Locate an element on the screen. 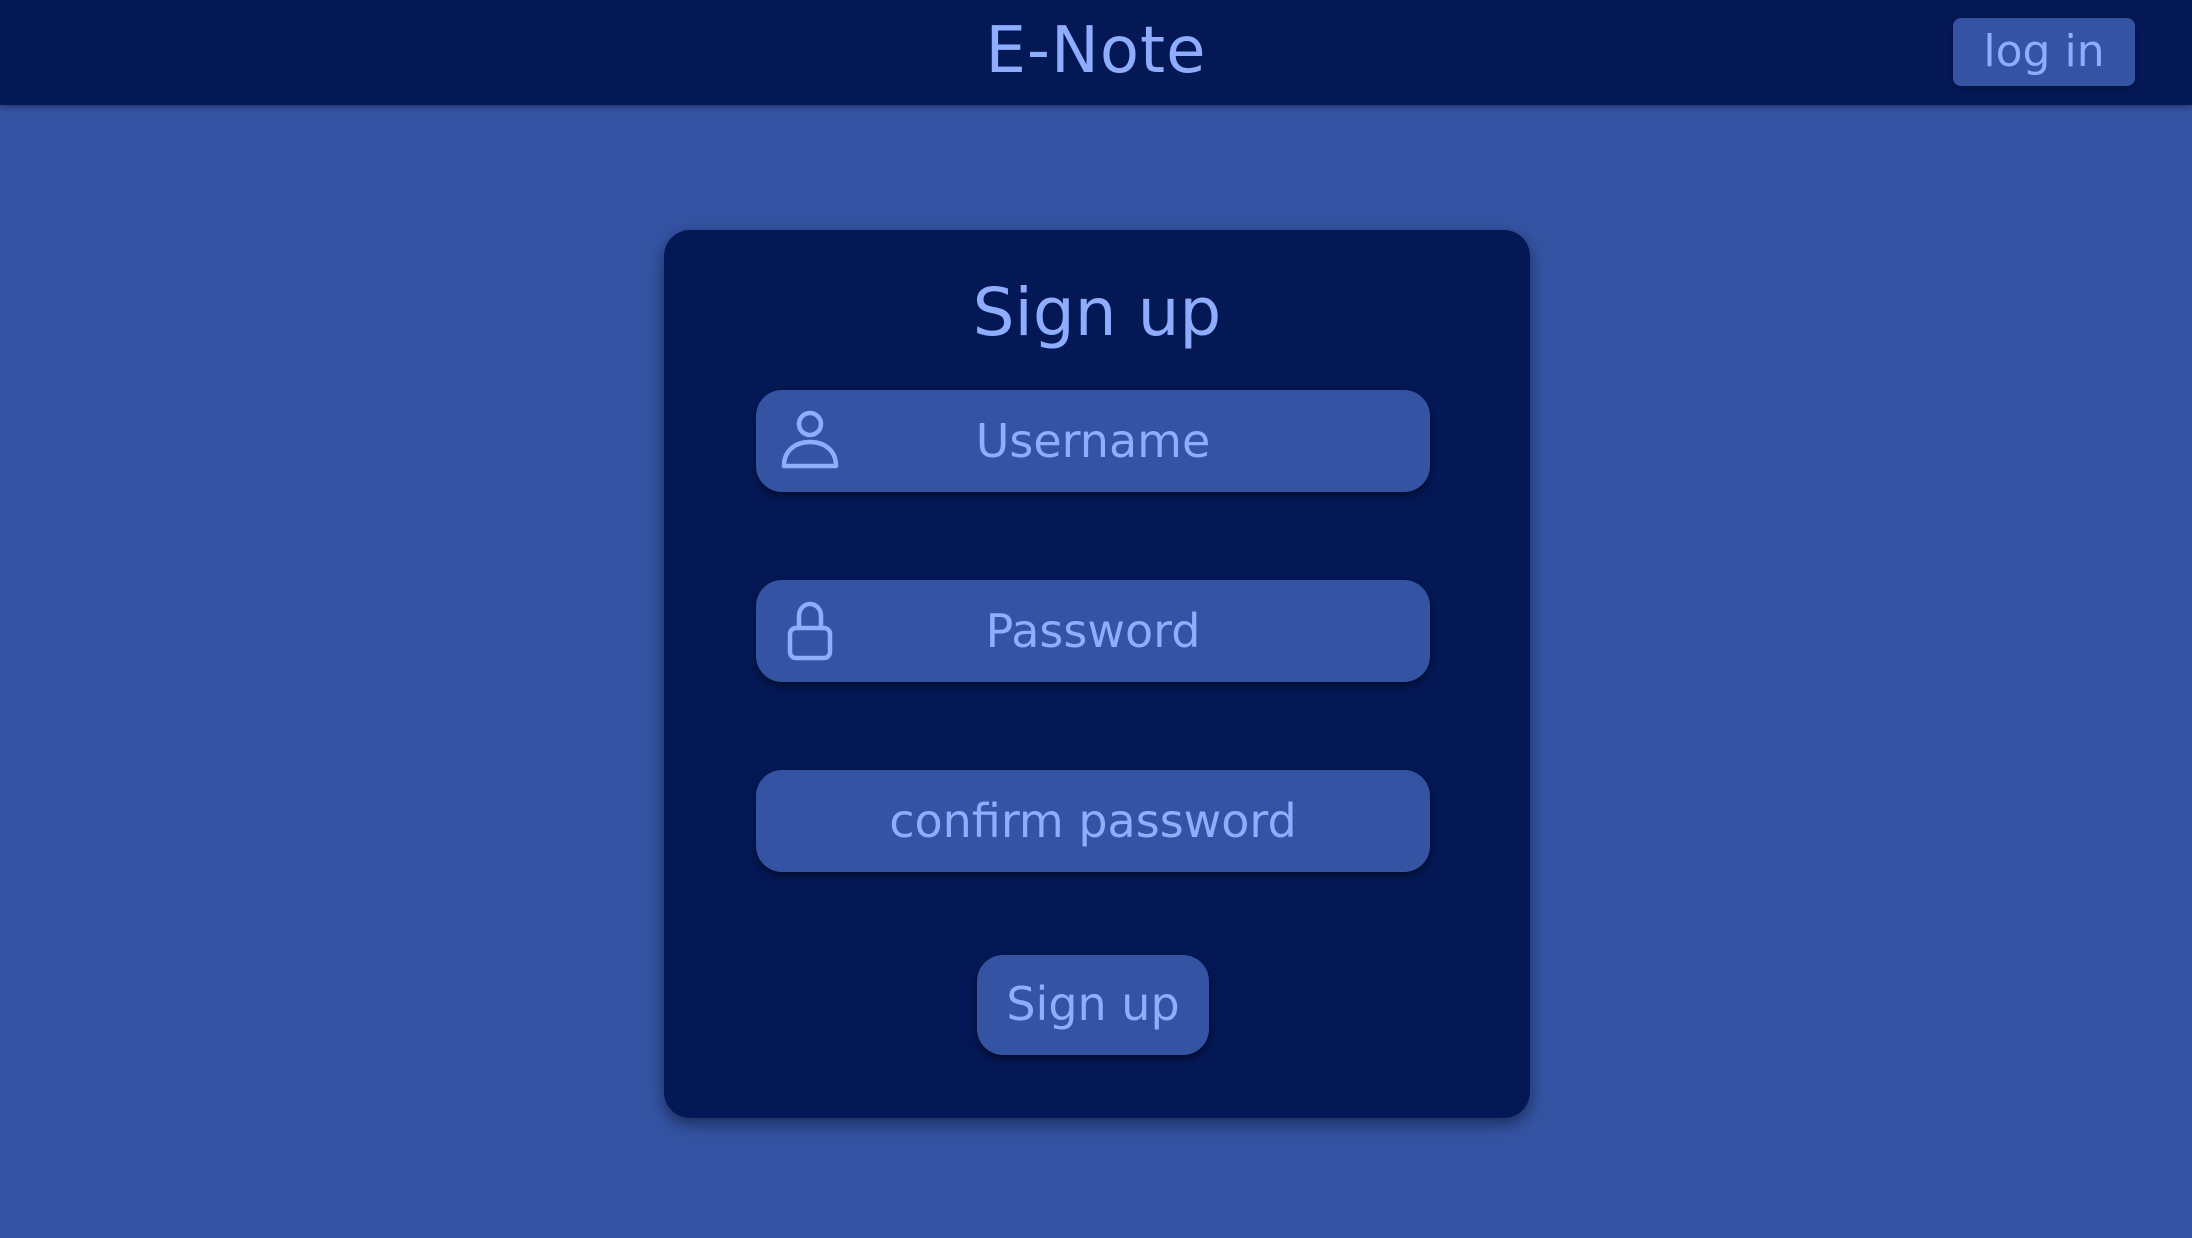 This screenshot has width=2192, height=1238. username-field: Username is located at coordinates (1093, 441).